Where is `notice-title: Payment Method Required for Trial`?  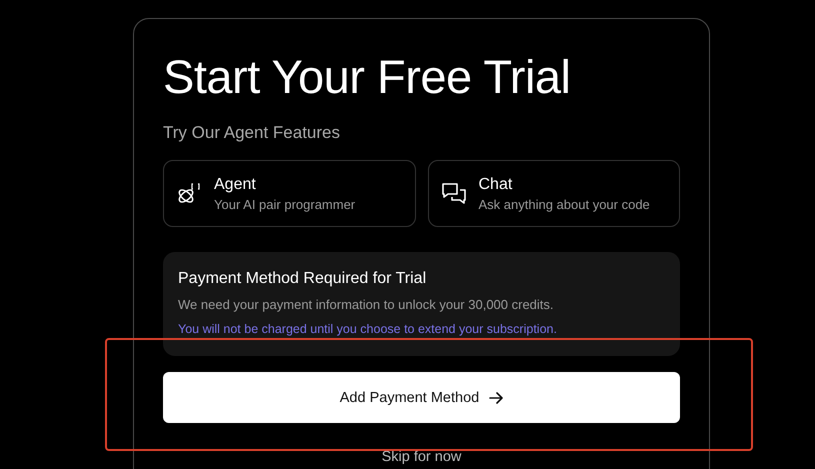
notice-title: Payment Method Required for Trial is located at coordinates (302, 279).